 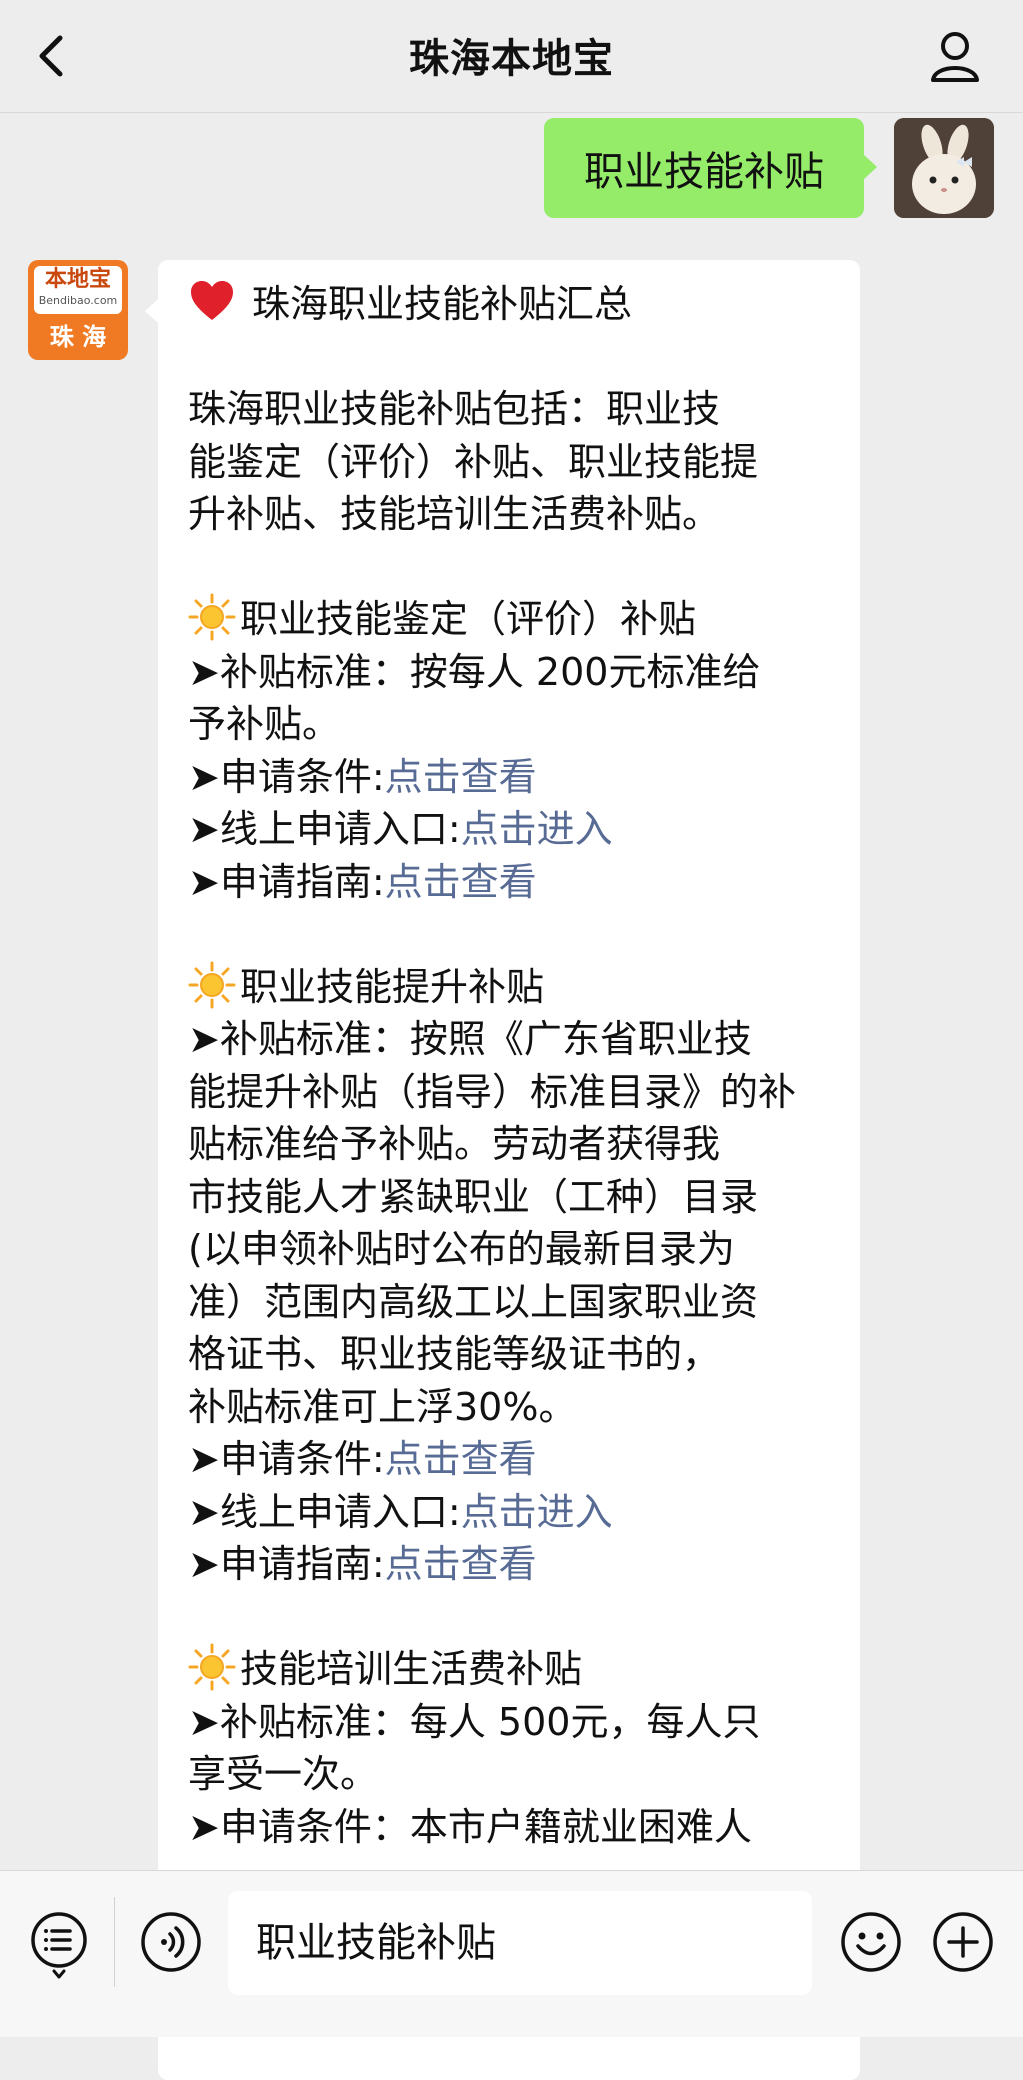 I want to click on person-icon, so click(x=955, y=57).